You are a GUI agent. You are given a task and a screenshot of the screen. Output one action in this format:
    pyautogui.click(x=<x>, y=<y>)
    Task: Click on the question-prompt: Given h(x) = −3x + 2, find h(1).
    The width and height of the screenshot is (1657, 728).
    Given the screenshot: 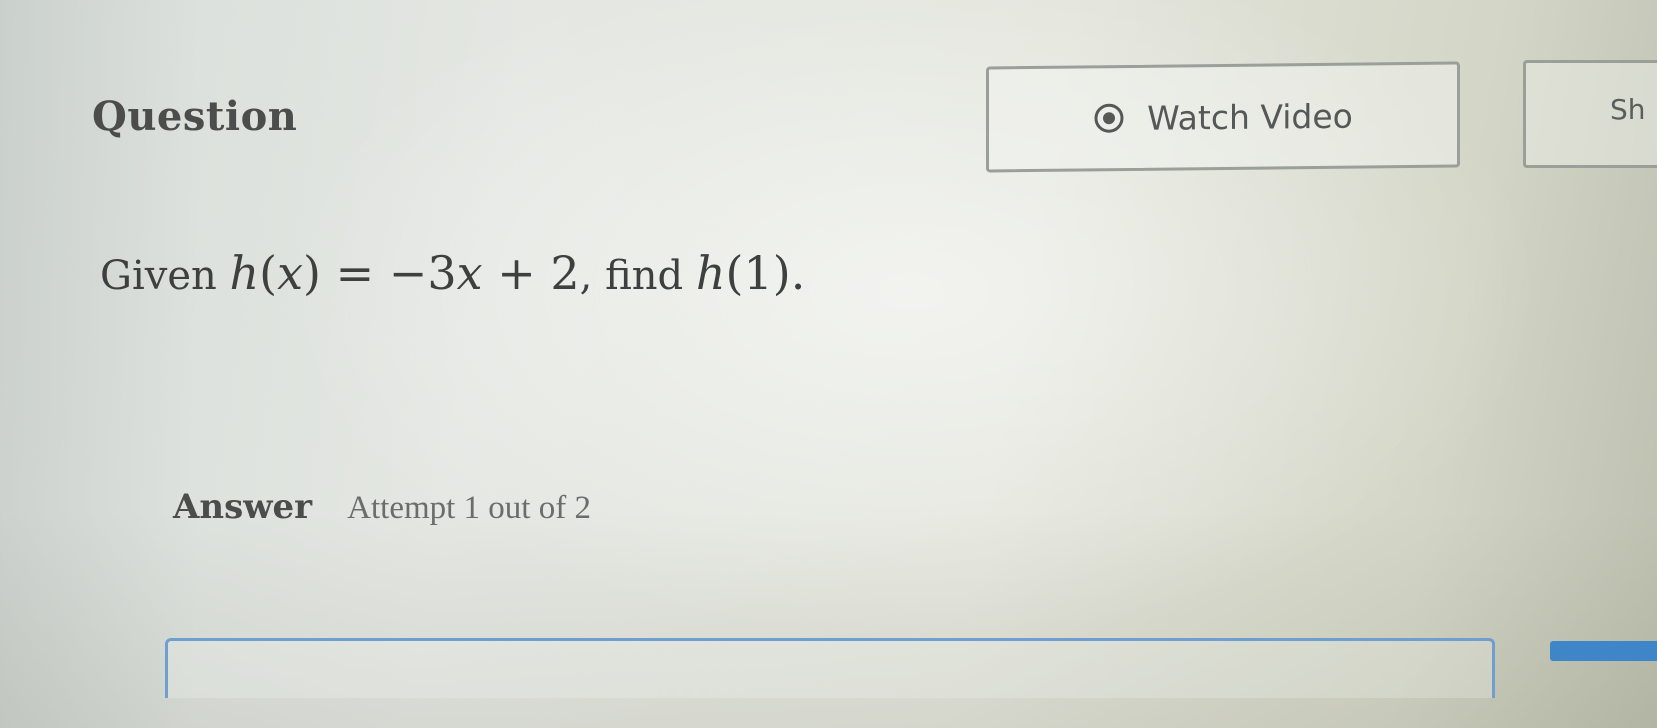 What is the action you would take?
    pyautogui.click(x=452, y=273)
    